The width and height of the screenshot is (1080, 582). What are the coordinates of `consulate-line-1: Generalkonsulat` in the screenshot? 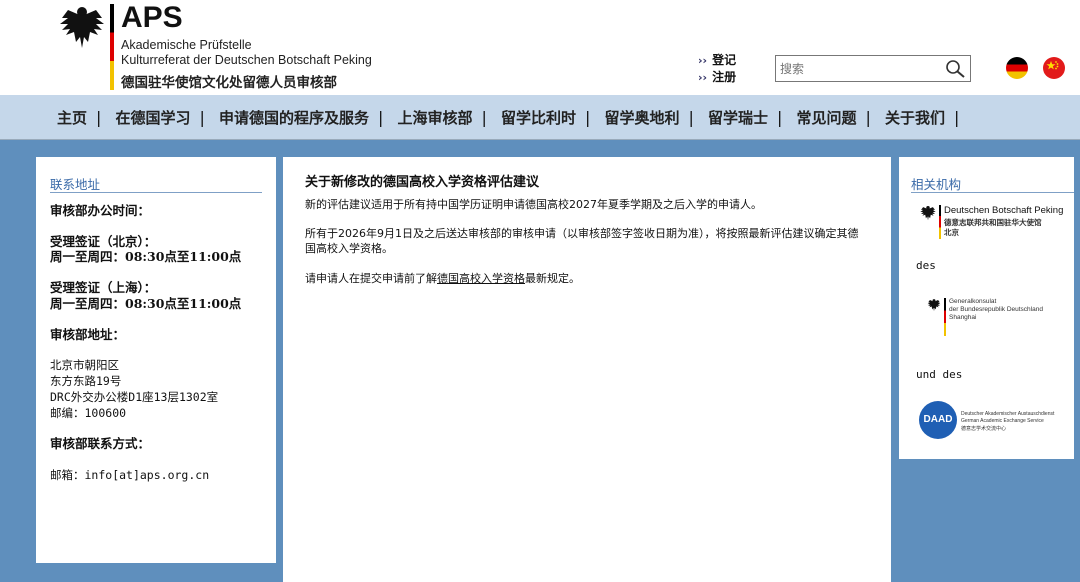 It's located at (973, 301).